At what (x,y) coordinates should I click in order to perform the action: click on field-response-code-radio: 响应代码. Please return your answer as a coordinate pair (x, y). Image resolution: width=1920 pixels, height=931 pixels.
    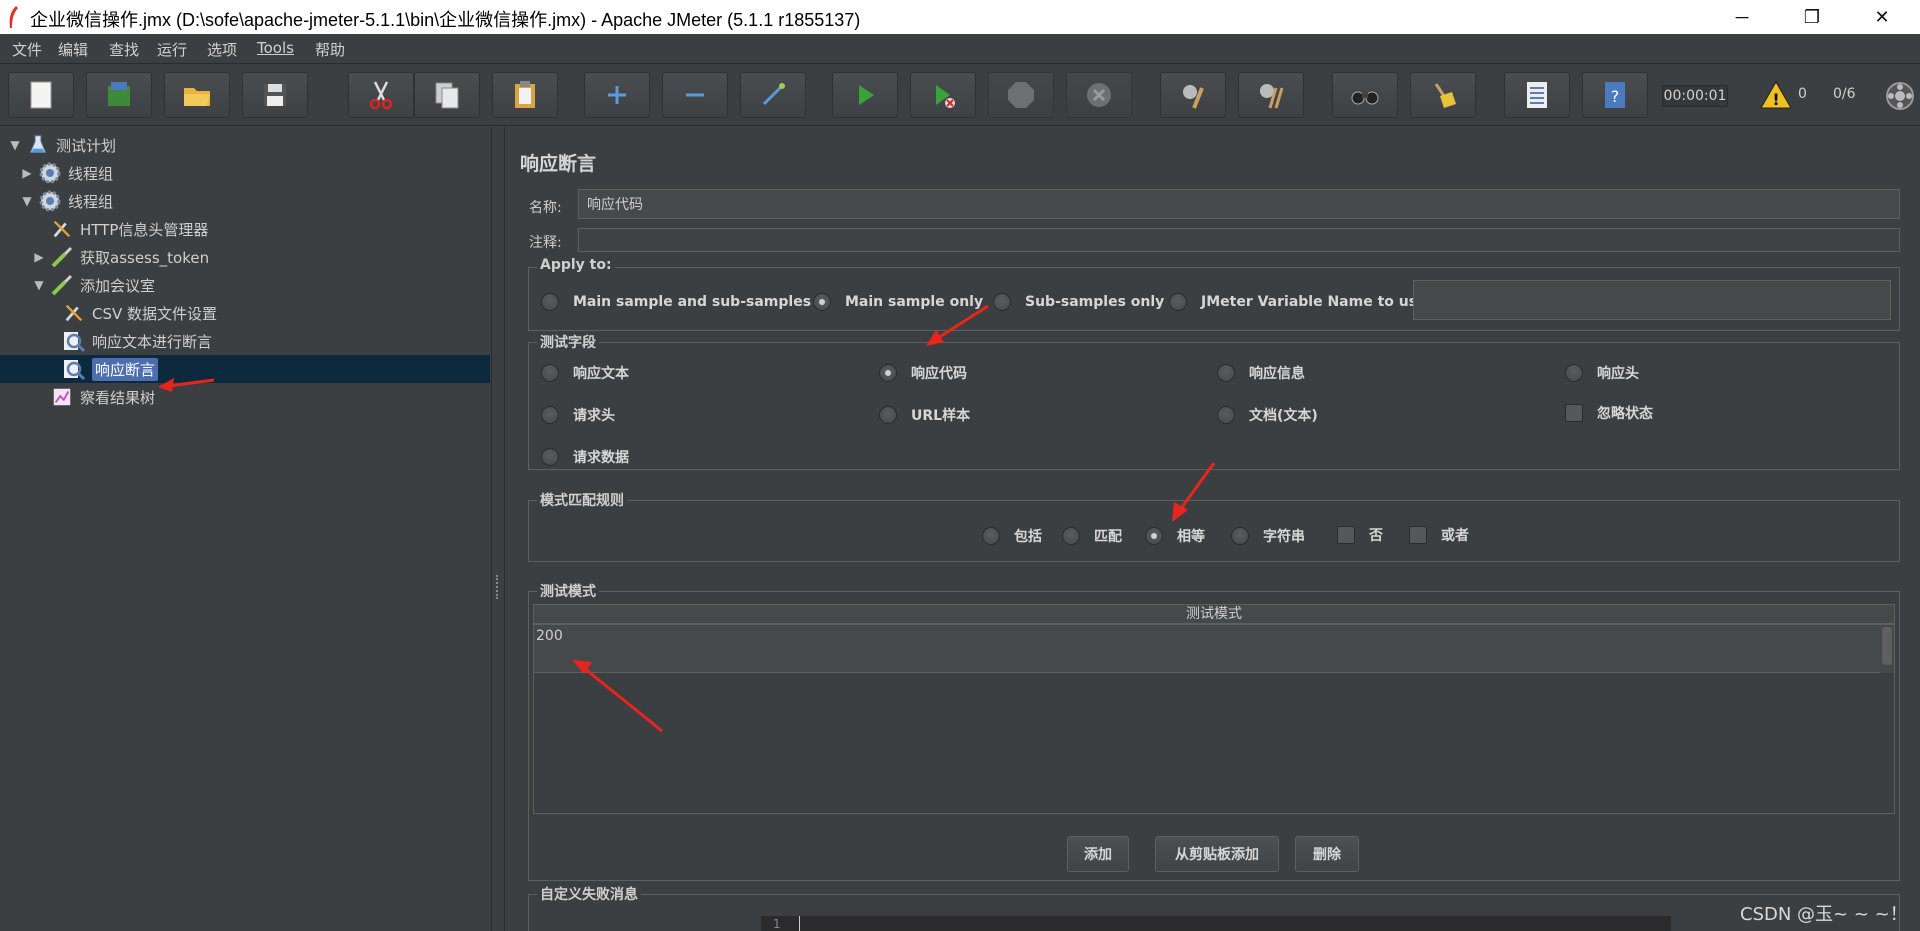
    Looking at the image, I should click on (923, 373).